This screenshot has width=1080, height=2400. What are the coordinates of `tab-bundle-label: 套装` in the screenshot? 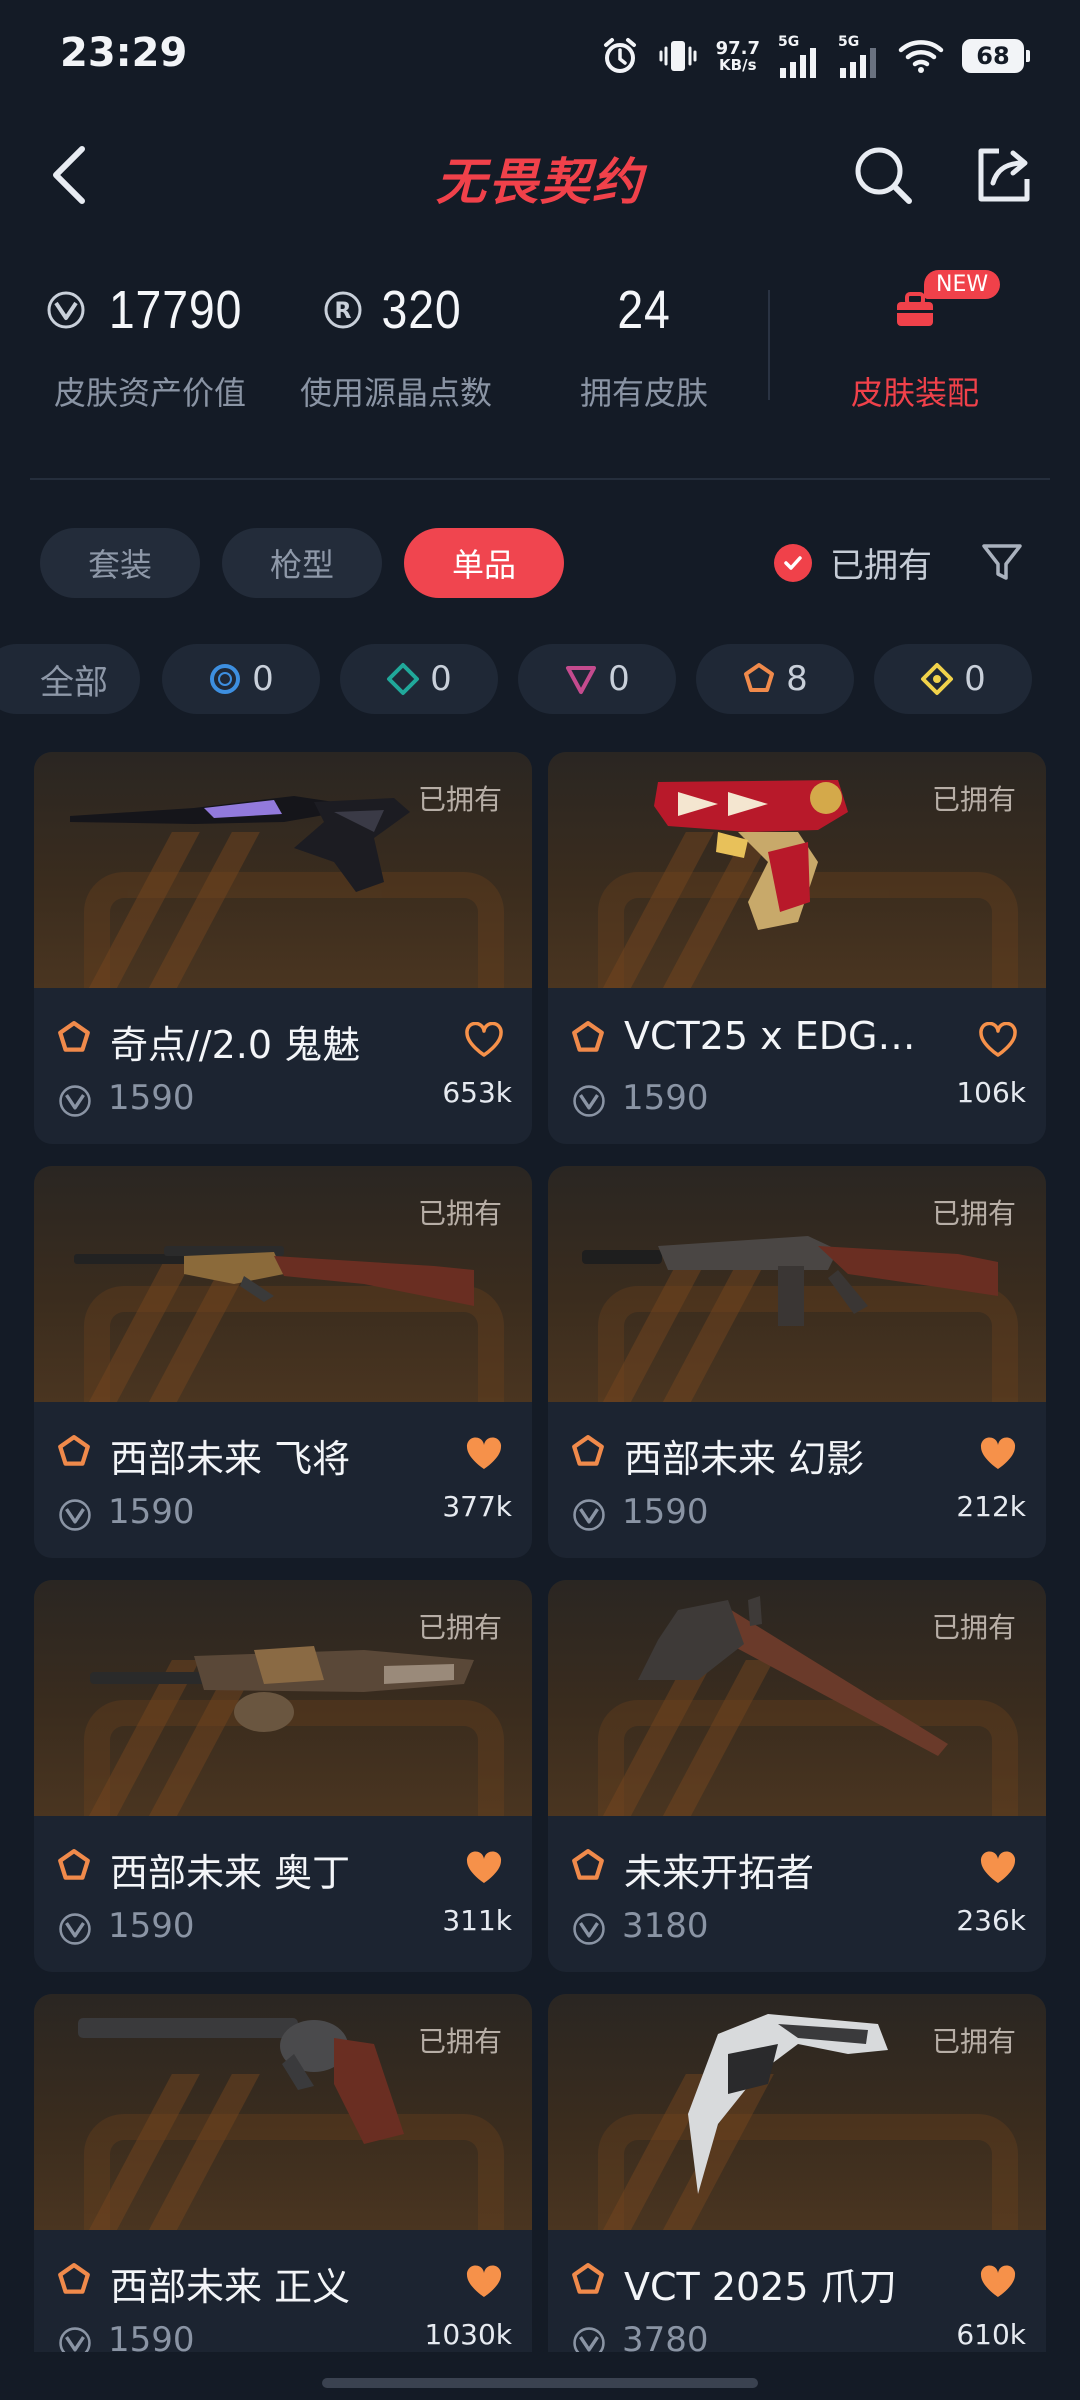 It's located at (119, 565).